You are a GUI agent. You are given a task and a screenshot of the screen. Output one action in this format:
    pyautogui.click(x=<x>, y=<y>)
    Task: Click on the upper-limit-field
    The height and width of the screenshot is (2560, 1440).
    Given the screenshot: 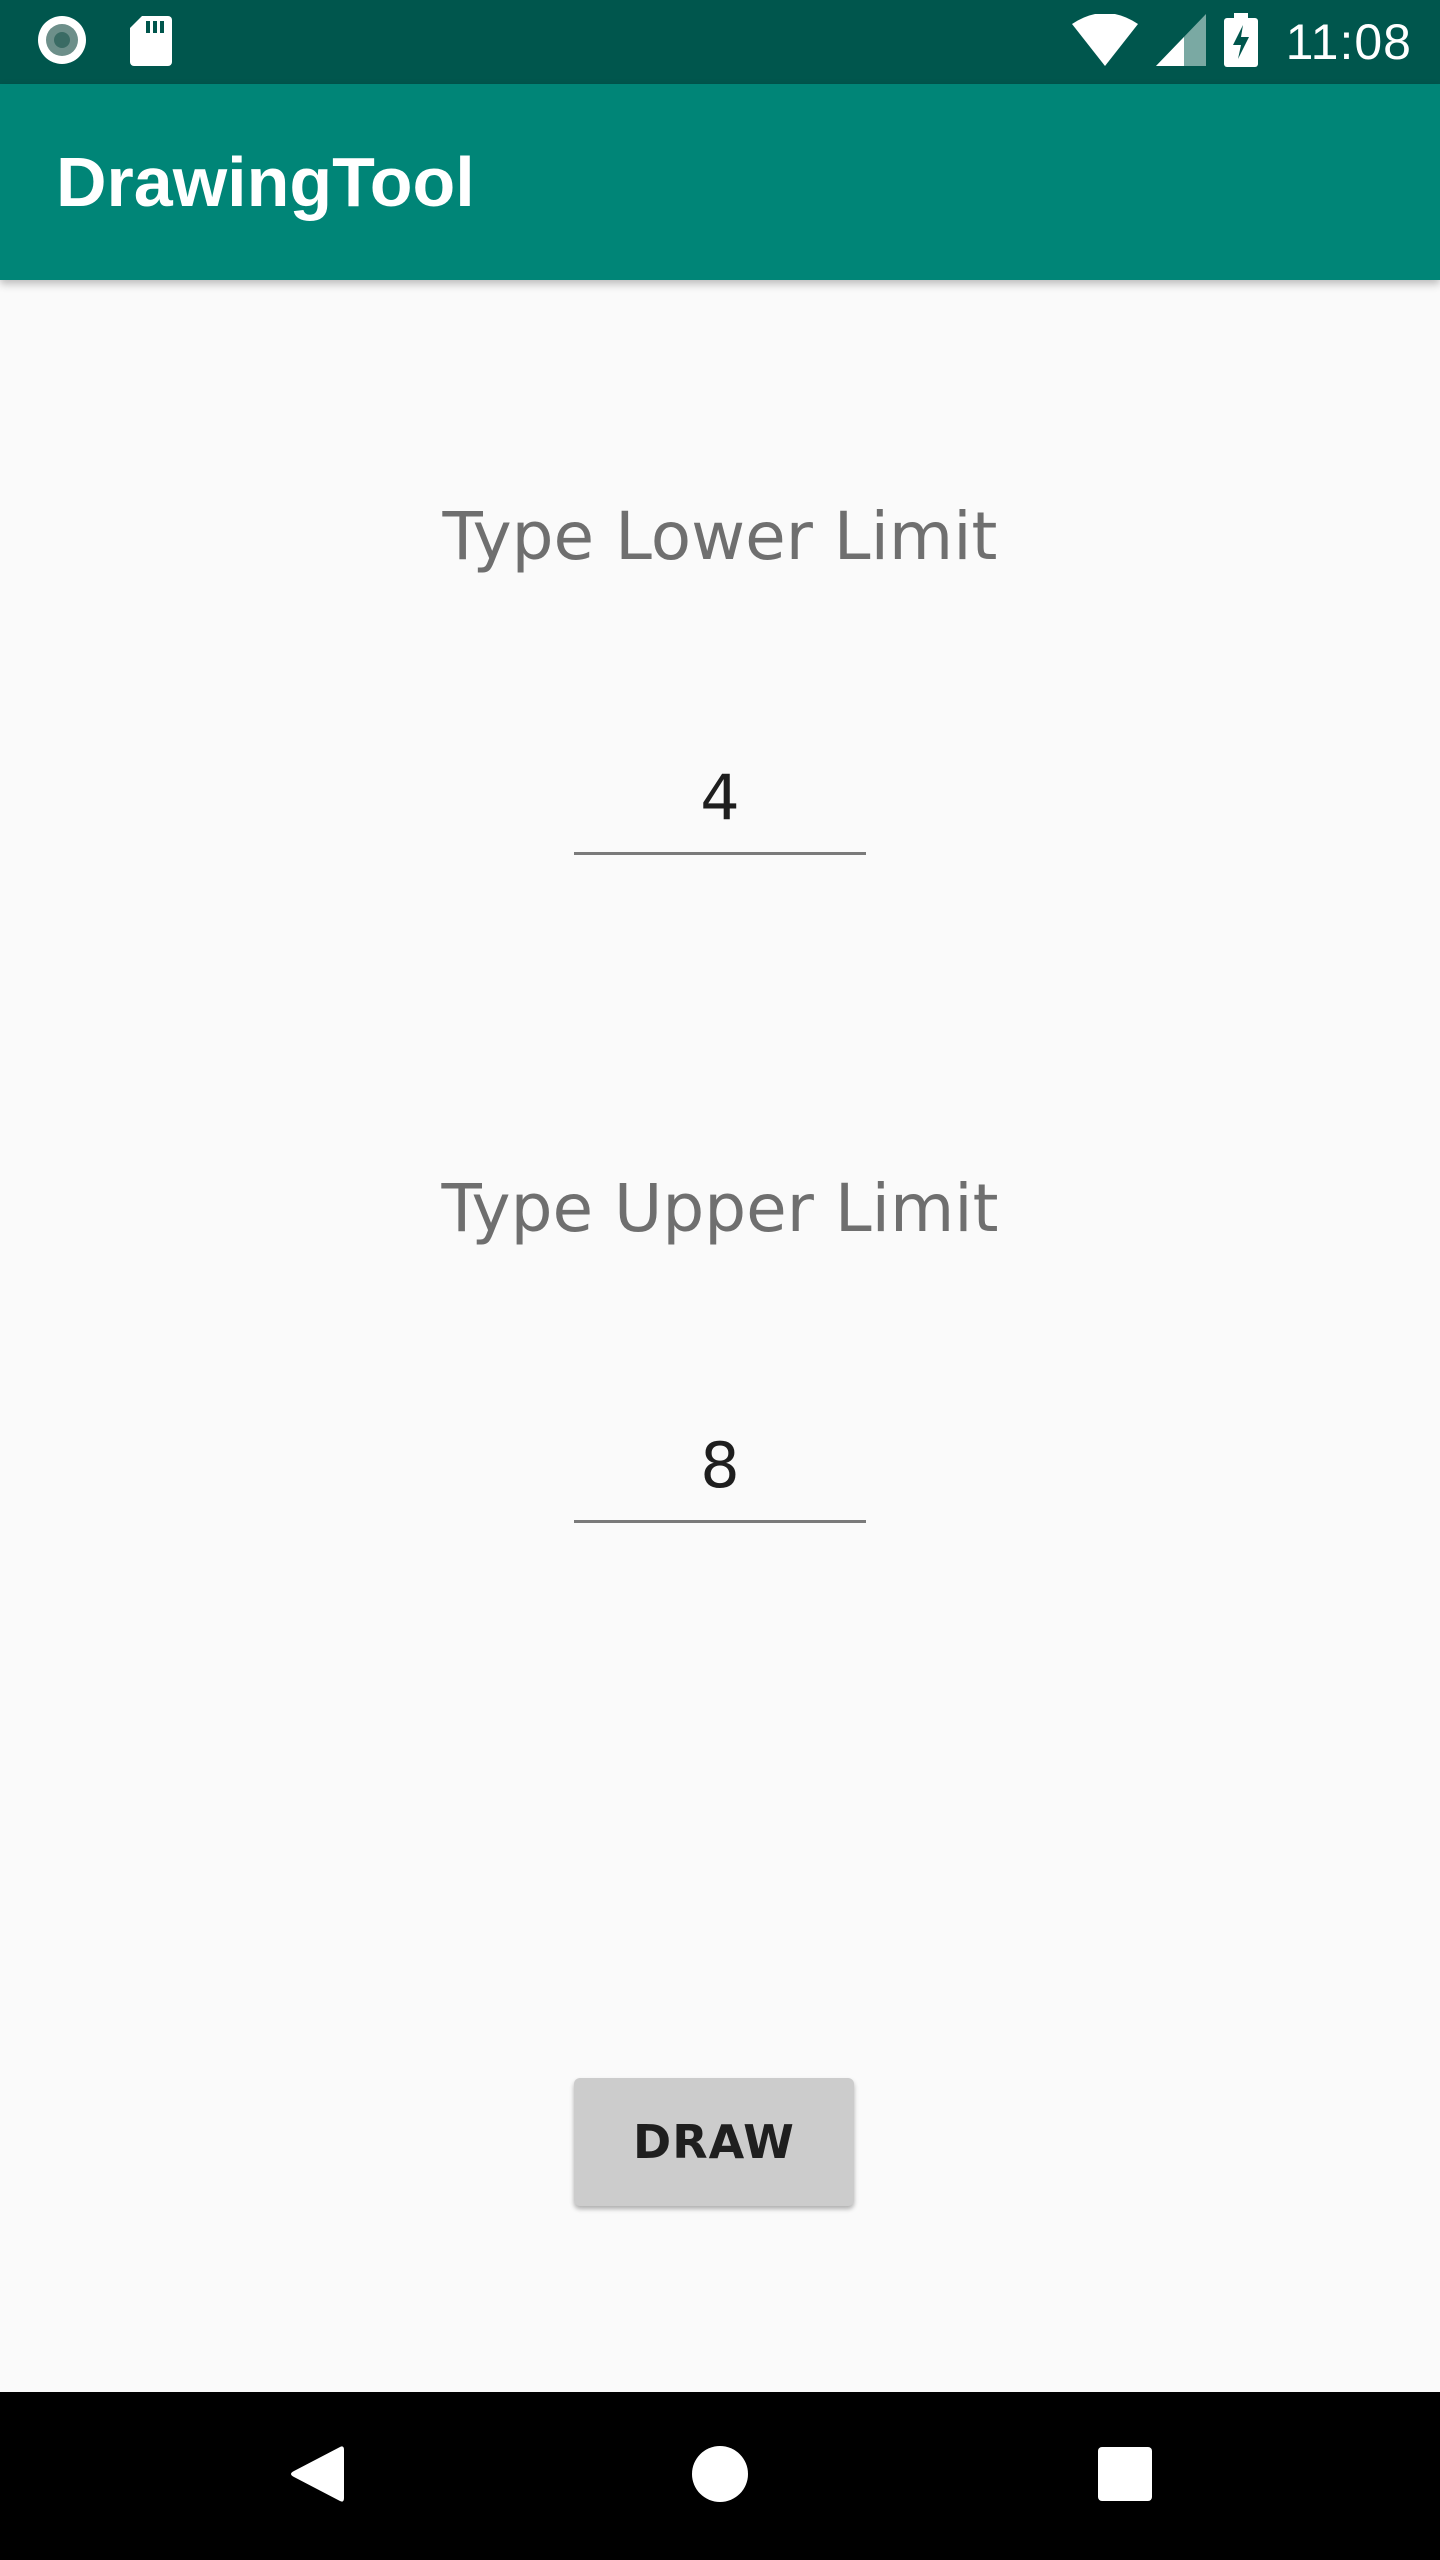 What is the action you would take?
    pyautogui.click(x=720, y=1466)
    